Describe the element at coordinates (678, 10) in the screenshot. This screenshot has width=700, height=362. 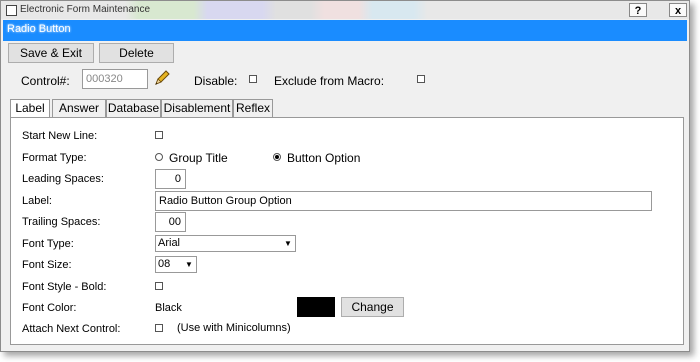
I see `close-button: x` at that location.